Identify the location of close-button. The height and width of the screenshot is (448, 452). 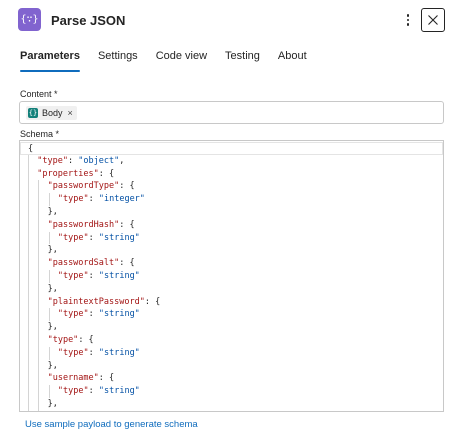
(433, 20).